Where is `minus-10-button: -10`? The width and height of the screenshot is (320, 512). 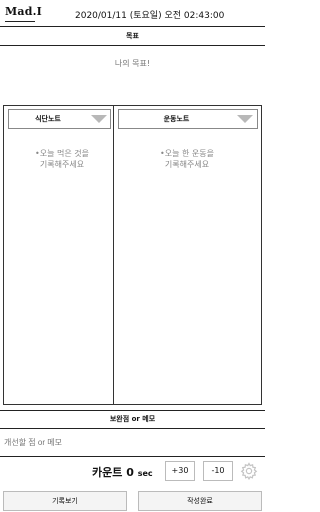
minus-10-button: -10 is located at coordinates (218, 471).